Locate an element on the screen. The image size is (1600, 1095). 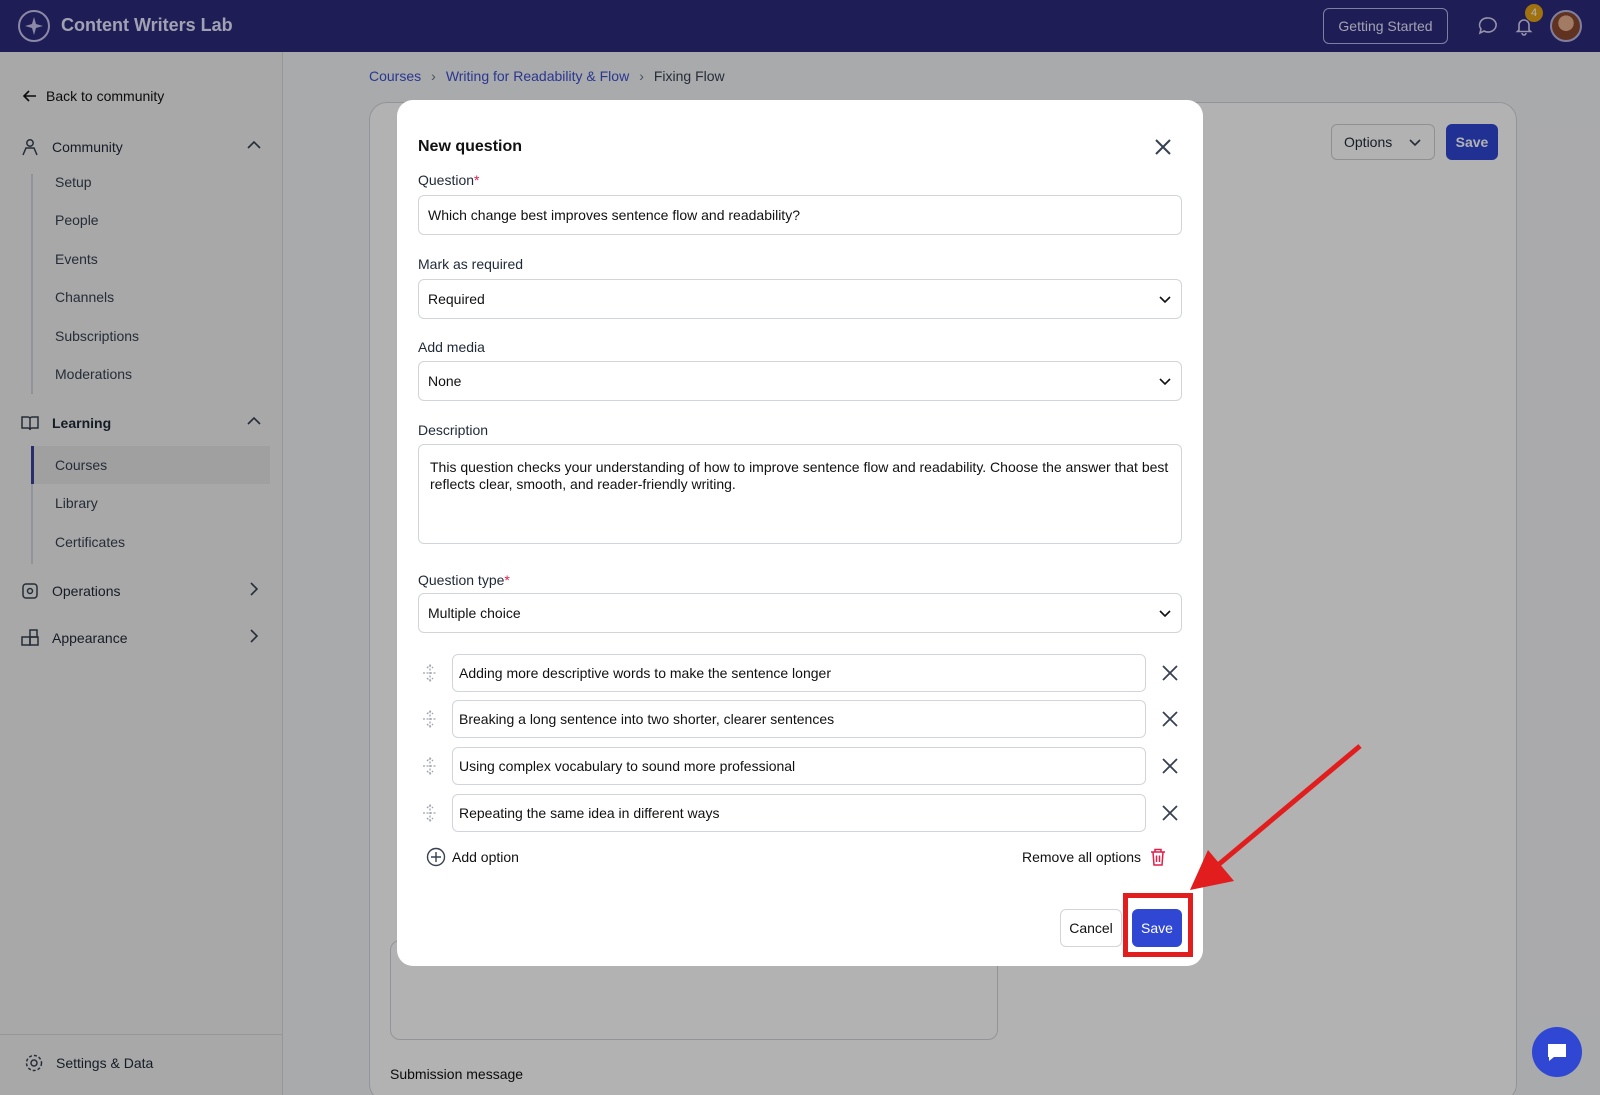
annotation-highlight-box is located at coordinates (1158, 925).